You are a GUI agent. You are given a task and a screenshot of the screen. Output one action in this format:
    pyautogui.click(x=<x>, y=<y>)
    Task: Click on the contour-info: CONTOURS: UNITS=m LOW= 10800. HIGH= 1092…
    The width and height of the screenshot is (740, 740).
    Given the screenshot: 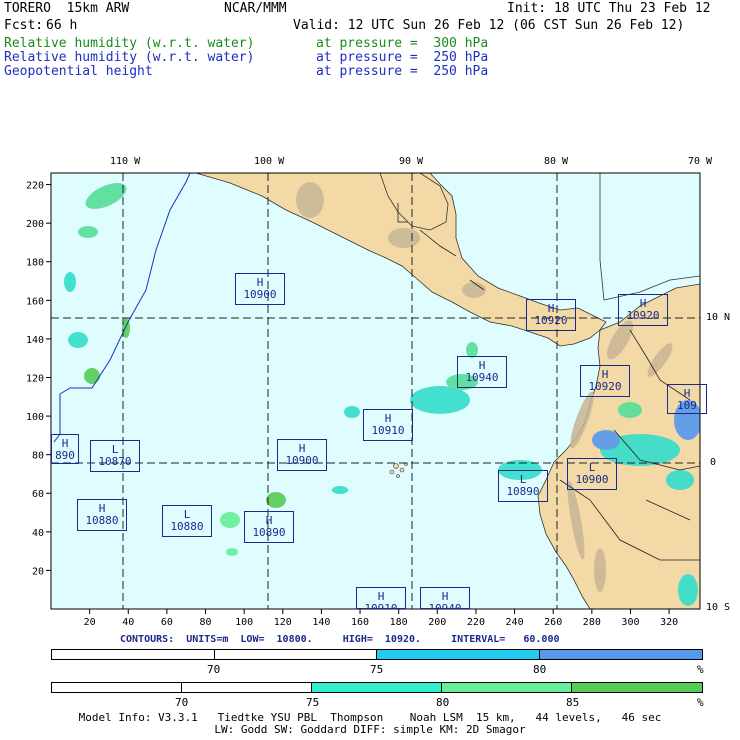 What is the action you would take?
    pyautogui.click(x=340, y=639)
    